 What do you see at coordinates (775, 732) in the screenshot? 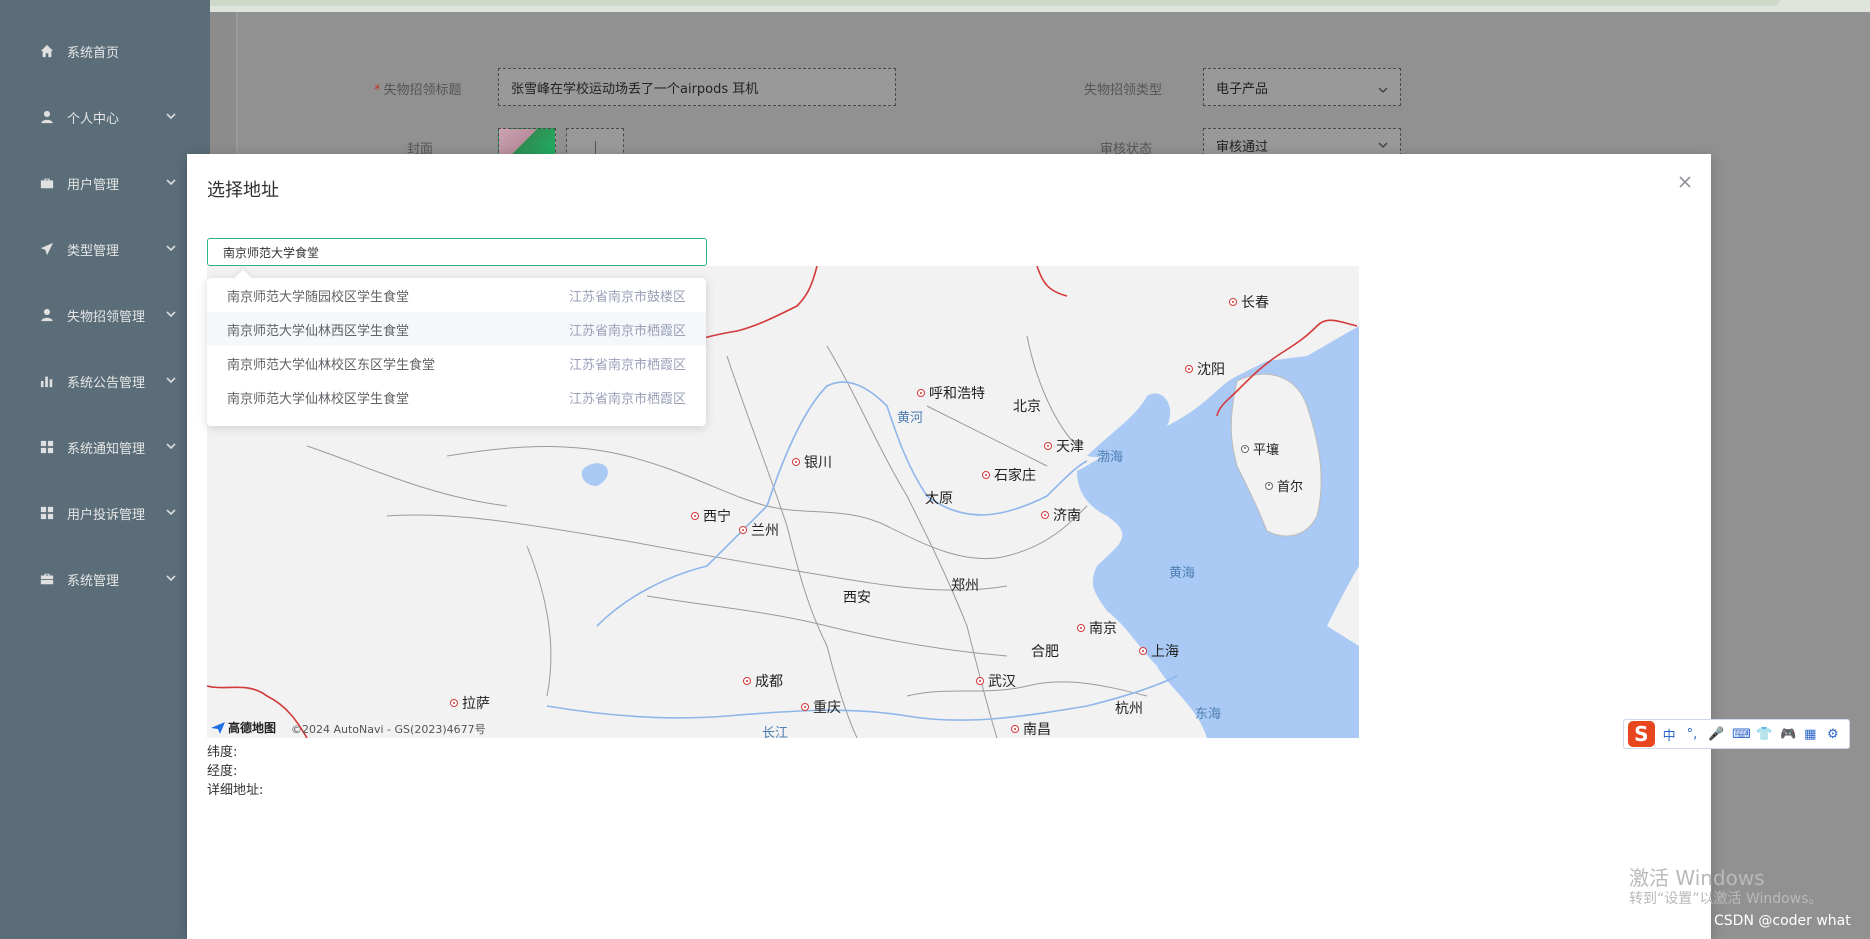
I see `water-label: 长江` at bounding box center [775, 732].